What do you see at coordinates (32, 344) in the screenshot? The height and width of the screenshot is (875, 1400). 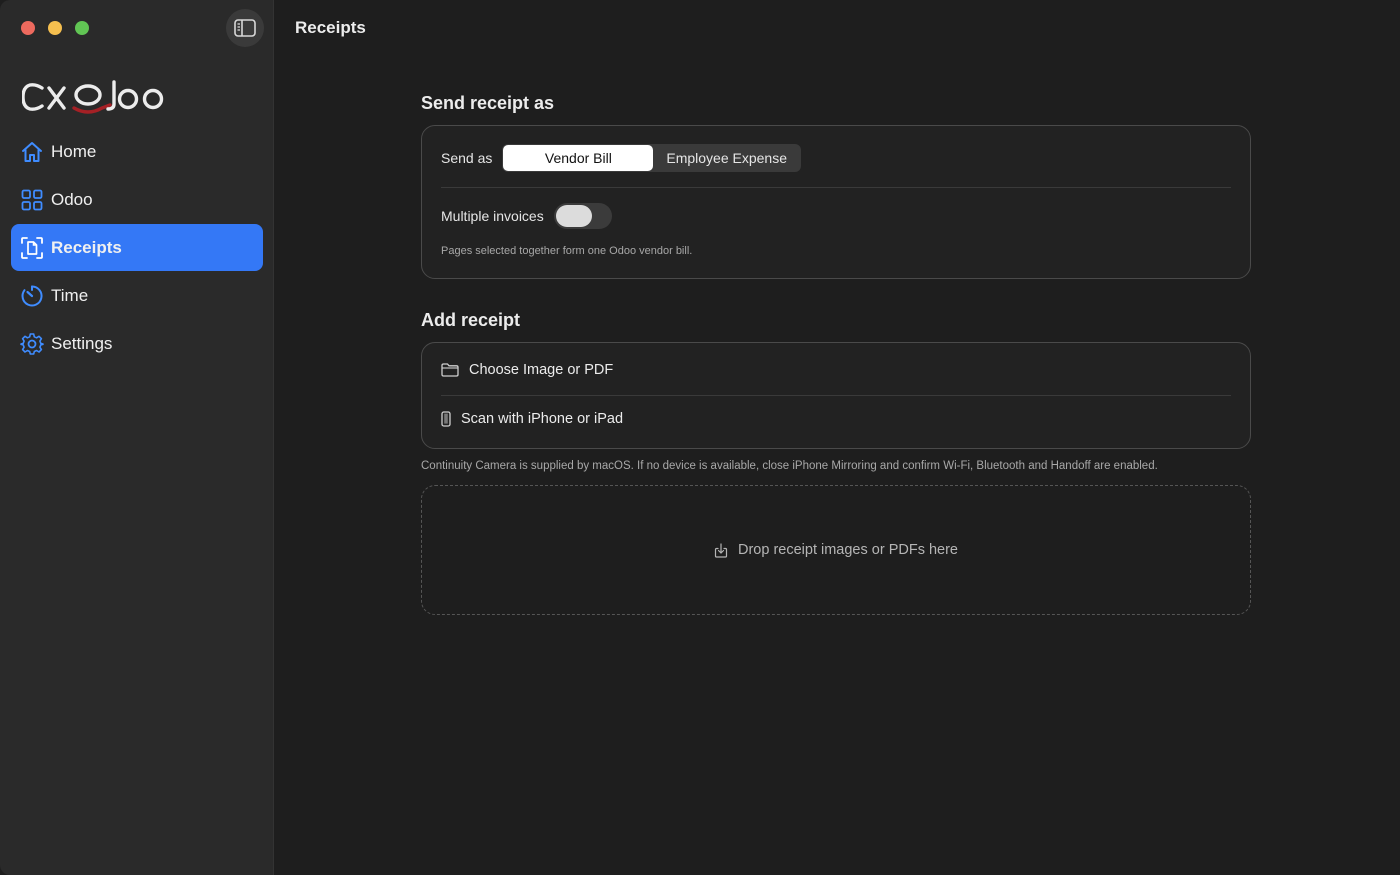 I see `gear-icon` at bounding box center [32, 344].